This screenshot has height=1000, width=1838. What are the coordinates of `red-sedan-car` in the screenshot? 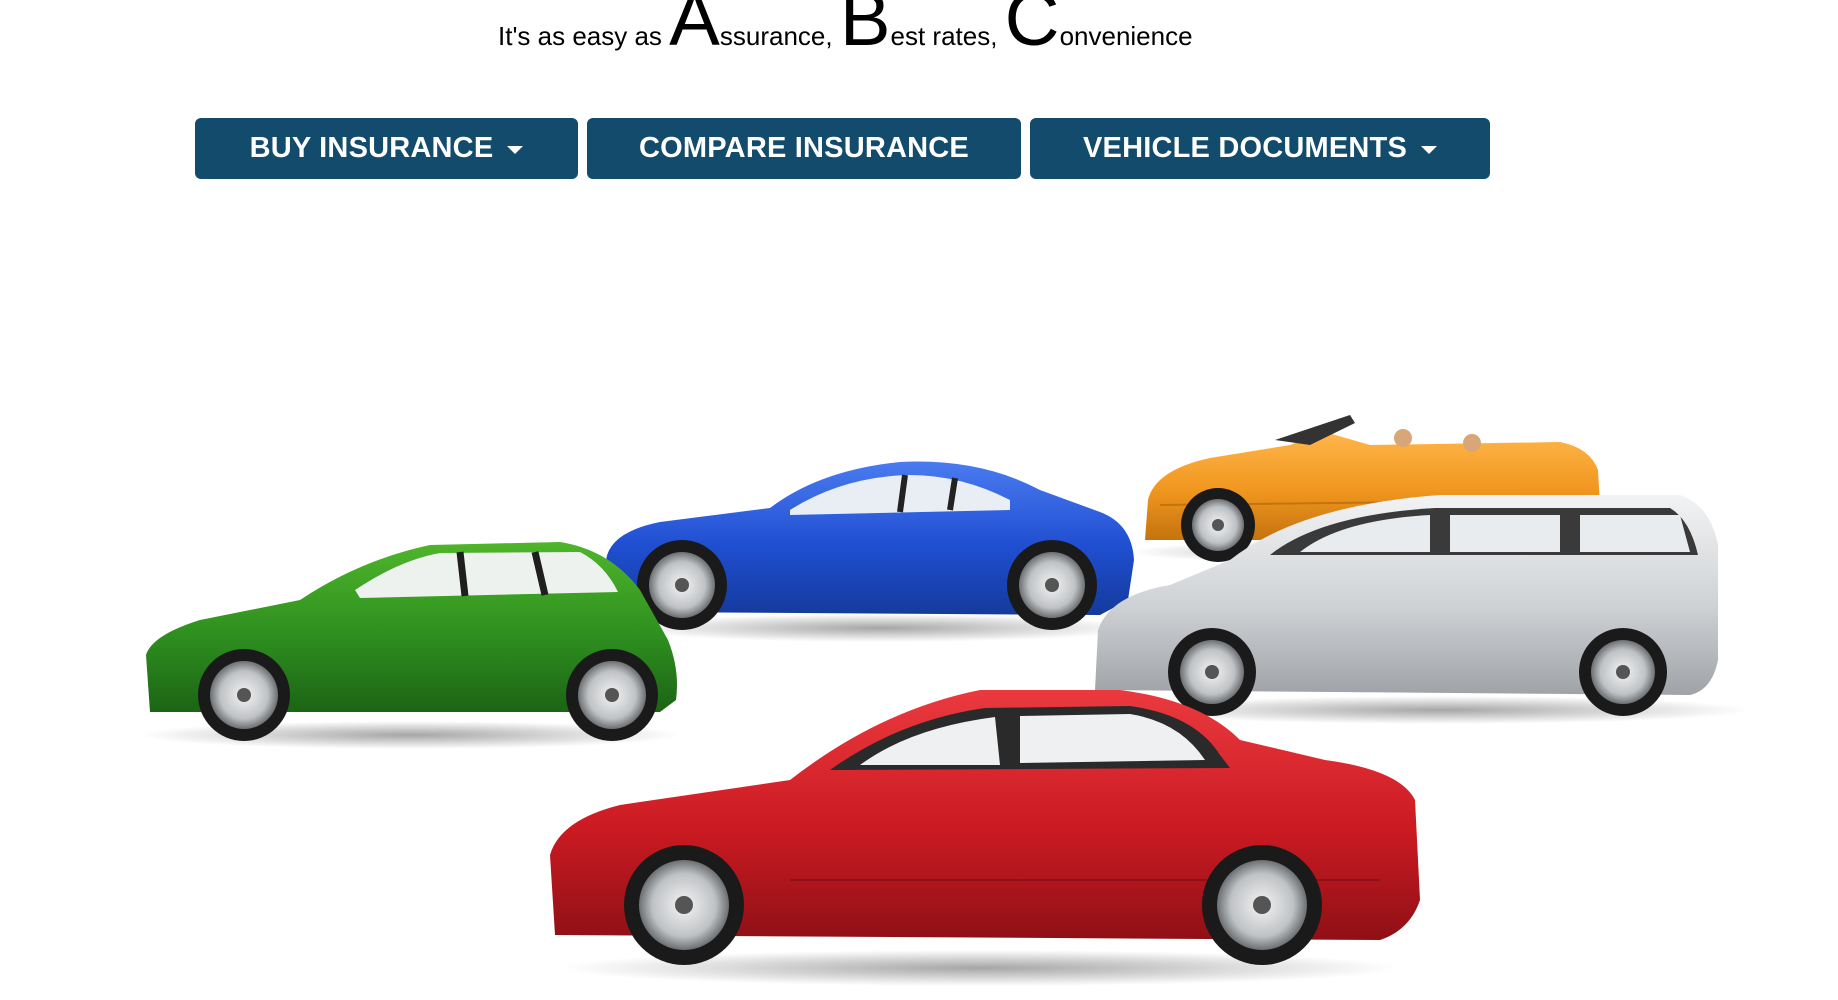 It's located at (985, 838).